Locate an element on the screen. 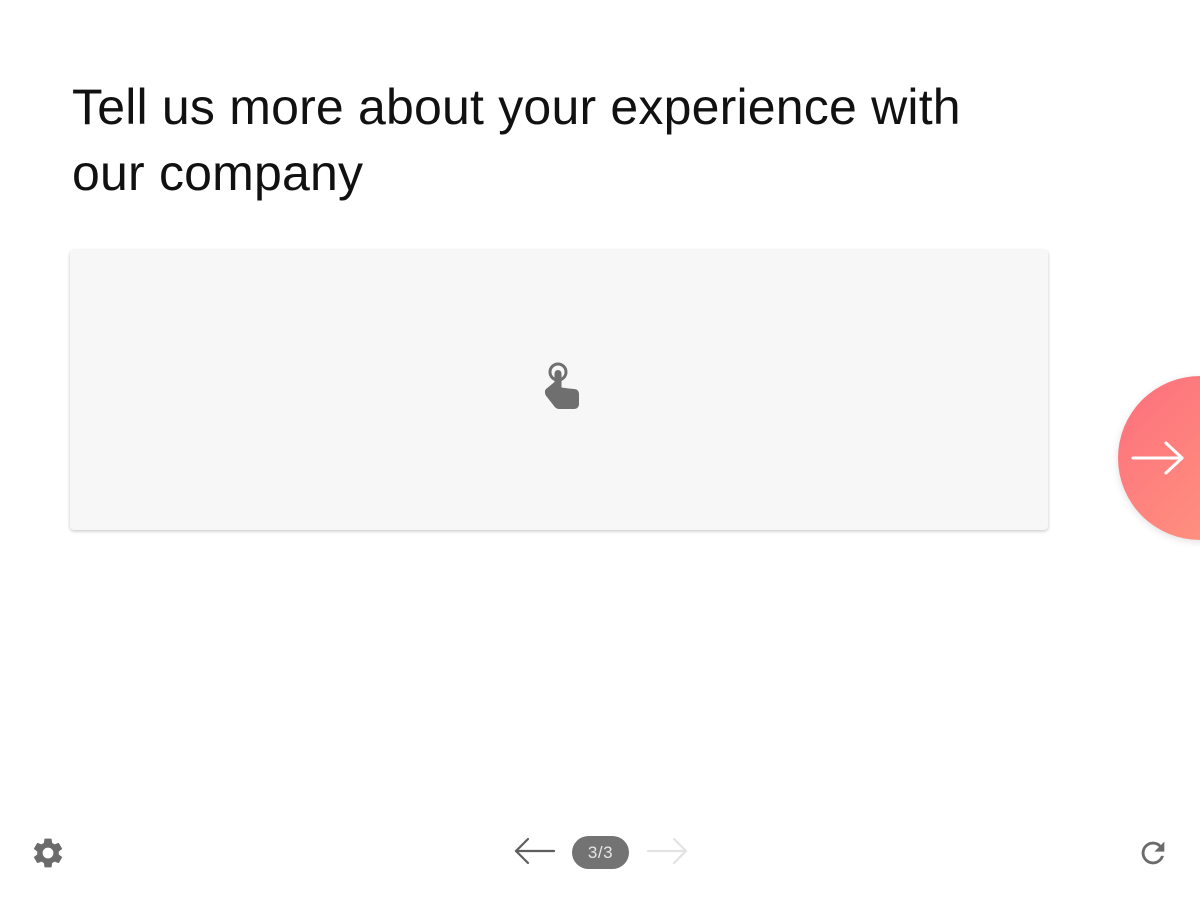 The width and height of the screenshot is (1200, 900). next-question-button is located at coordinates (1159, 458).